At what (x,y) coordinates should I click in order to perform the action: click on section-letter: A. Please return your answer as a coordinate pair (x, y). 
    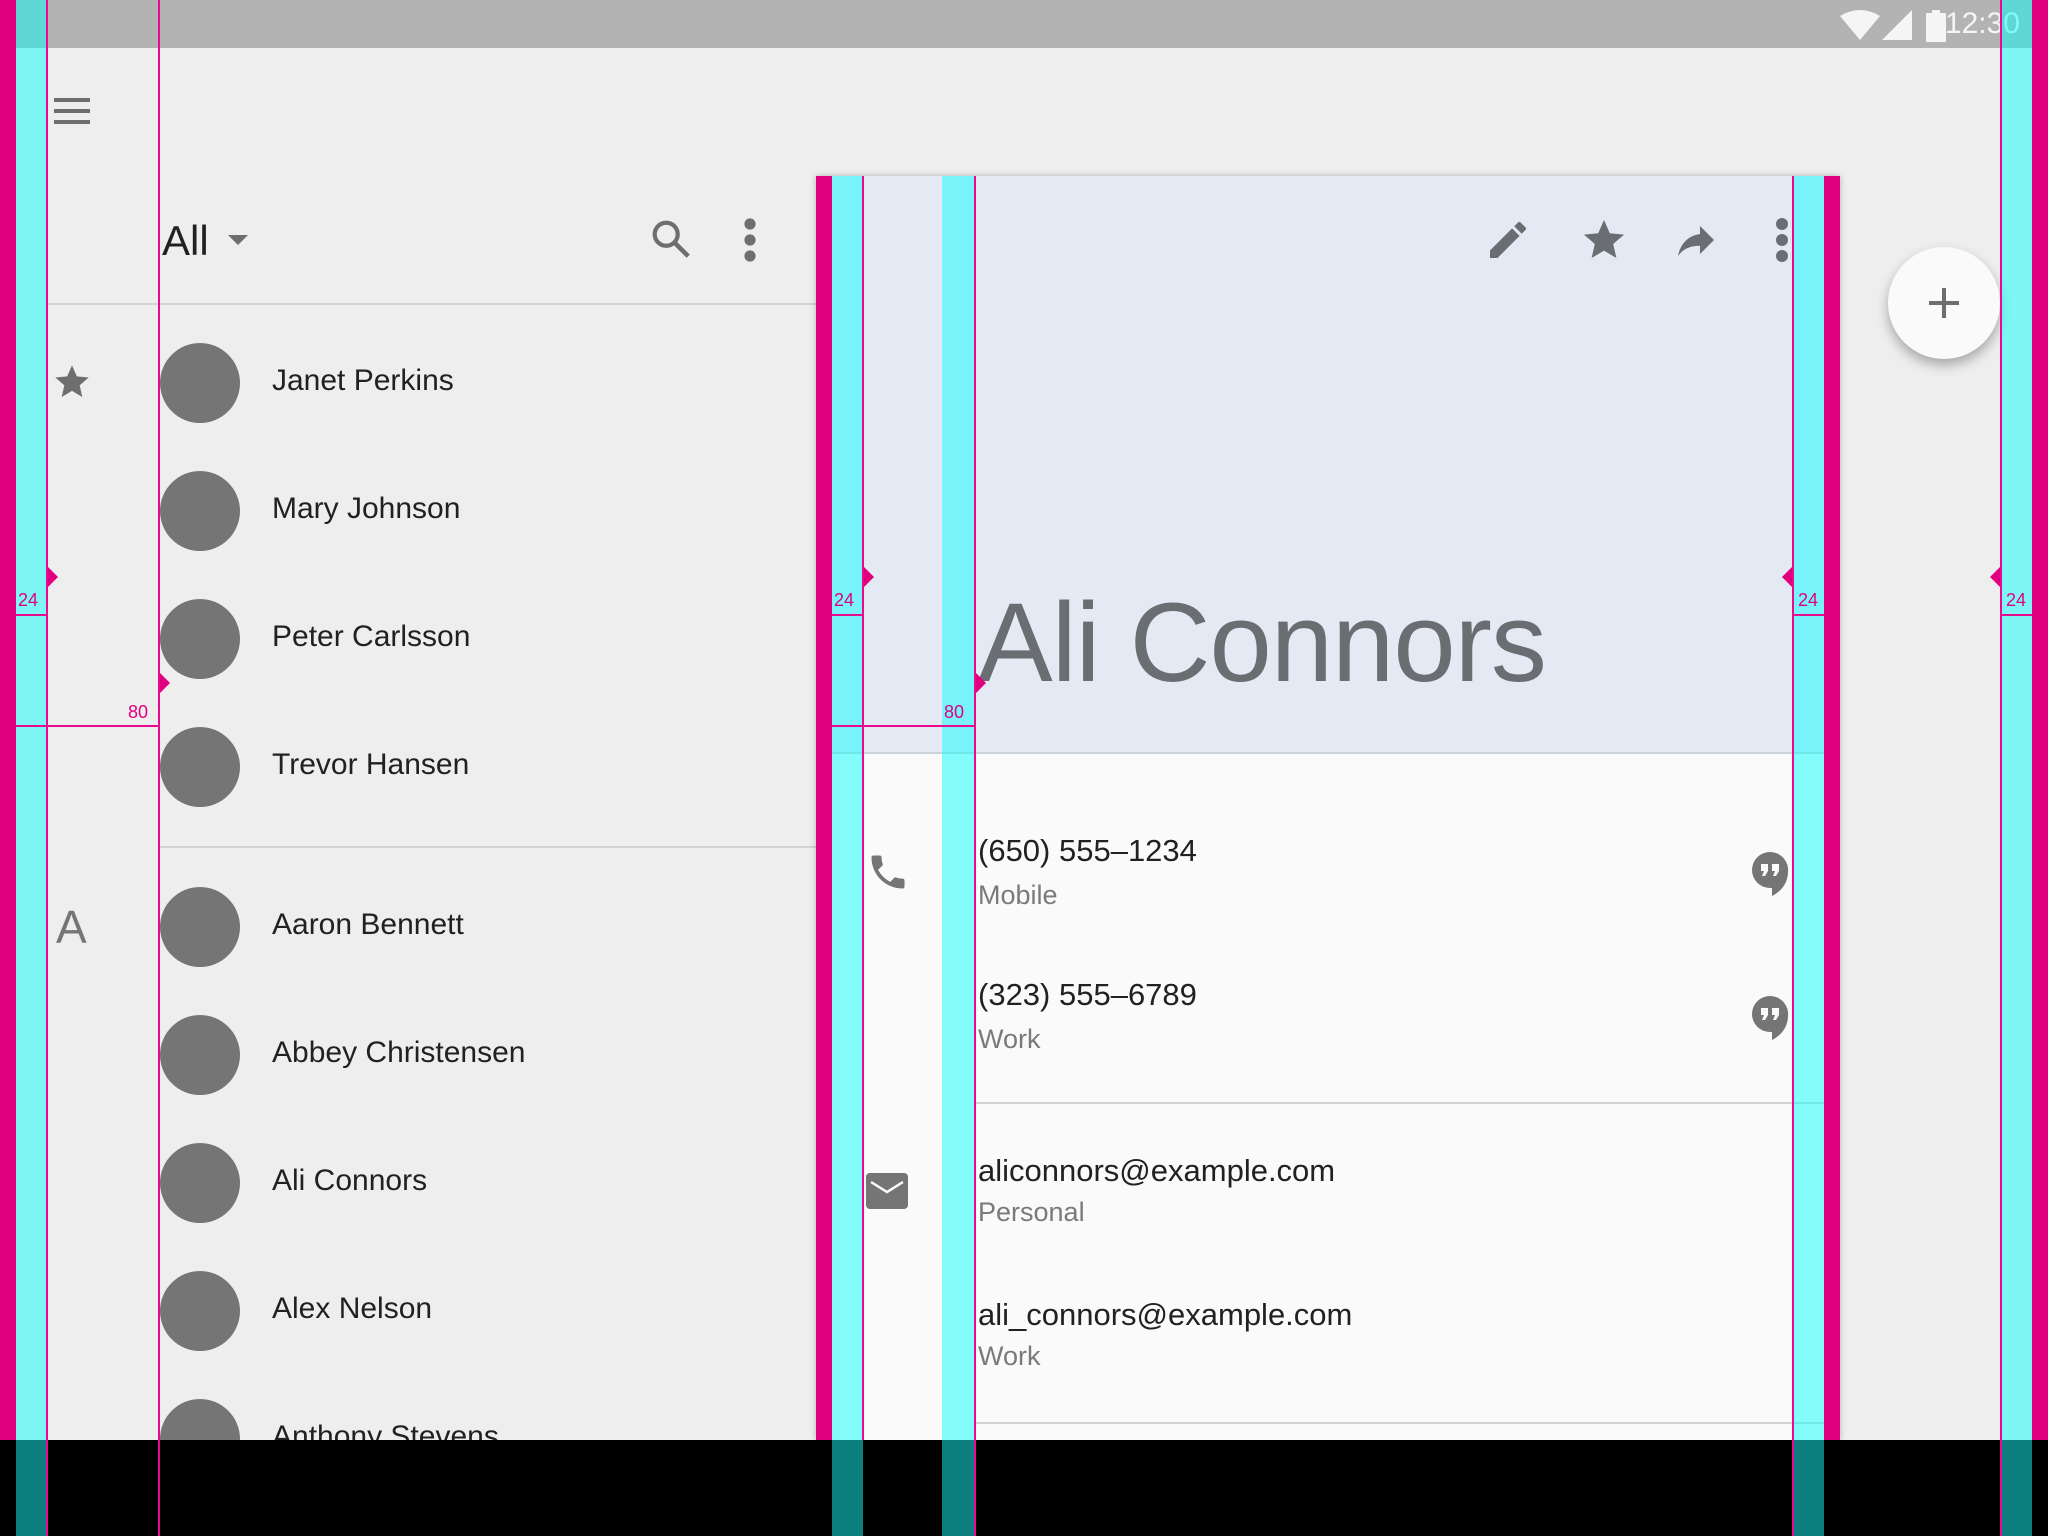
    Looking at the image, I should click on (71, 927).